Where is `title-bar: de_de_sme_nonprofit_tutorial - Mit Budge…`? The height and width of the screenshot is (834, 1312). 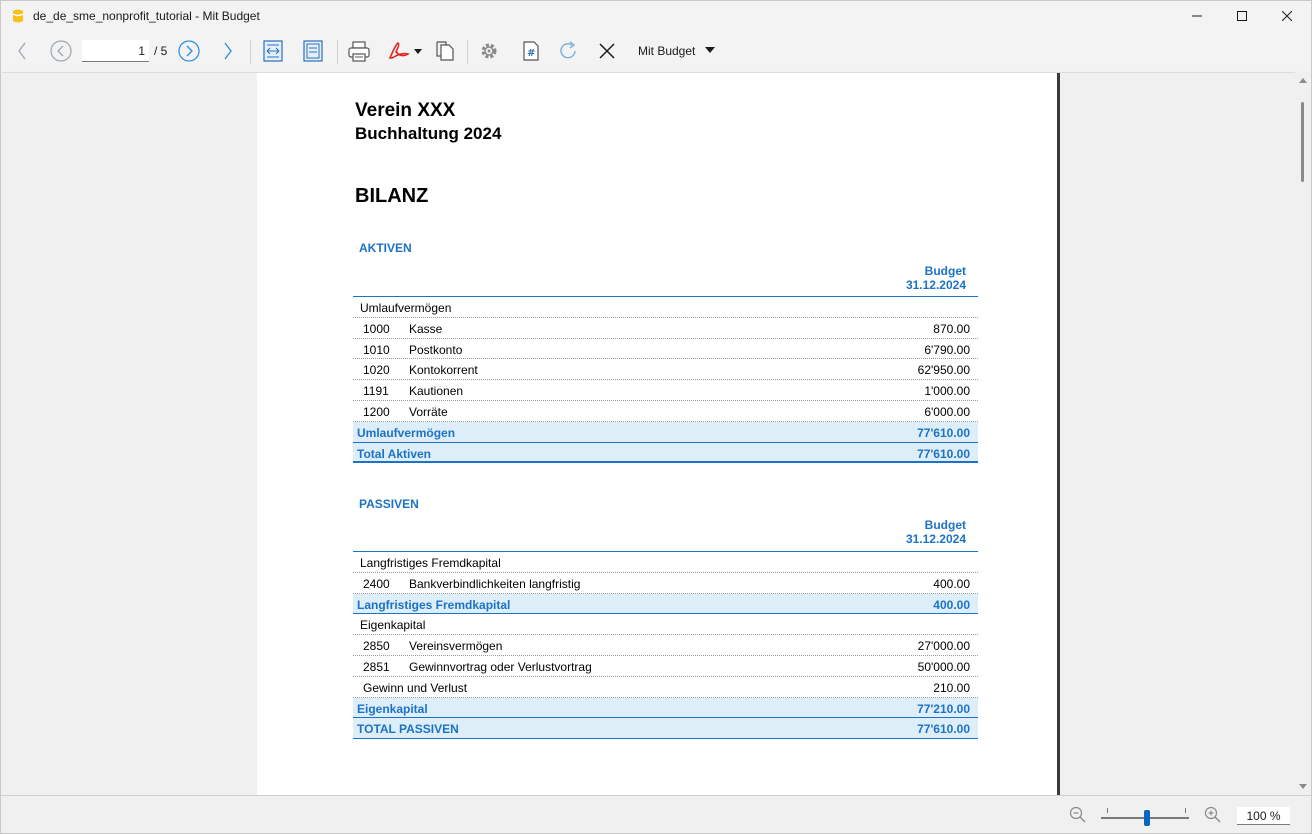 title-bar: de_de_sme_nonprofit_tutorial - Mit Budge… is located at coordinates (656, 16).